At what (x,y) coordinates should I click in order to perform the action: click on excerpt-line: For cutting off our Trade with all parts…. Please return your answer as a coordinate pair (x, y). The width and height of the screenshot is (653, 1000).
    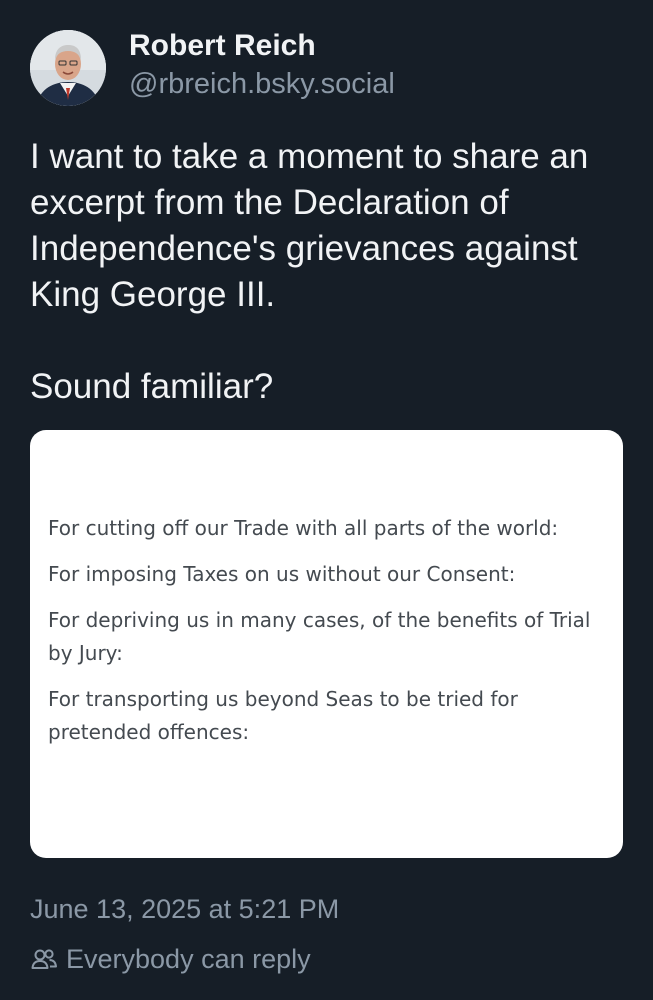
    Looking at the image, I should click on (303, 528).